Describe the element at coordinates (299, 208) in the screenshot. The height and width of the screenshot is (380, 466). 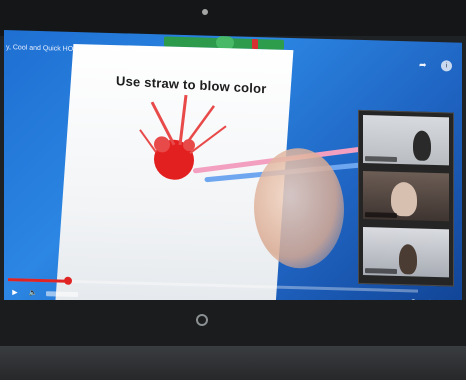
I see `hand` at that location.